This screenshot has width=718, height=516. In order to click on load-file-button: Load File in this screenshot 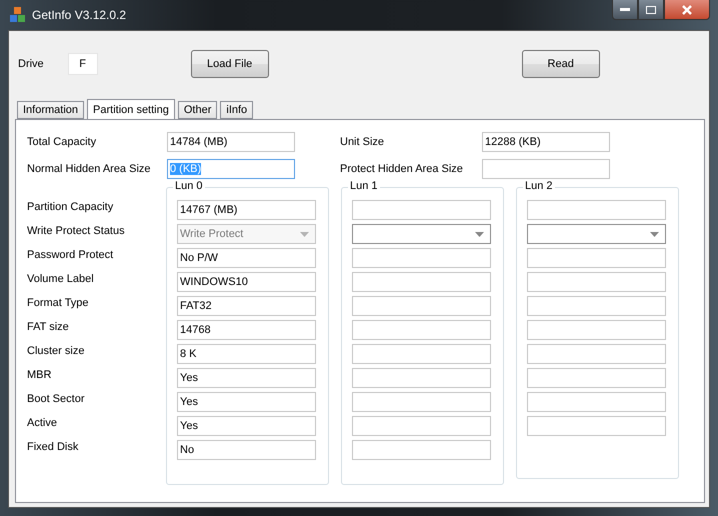, I will do `click(229, 64)`.